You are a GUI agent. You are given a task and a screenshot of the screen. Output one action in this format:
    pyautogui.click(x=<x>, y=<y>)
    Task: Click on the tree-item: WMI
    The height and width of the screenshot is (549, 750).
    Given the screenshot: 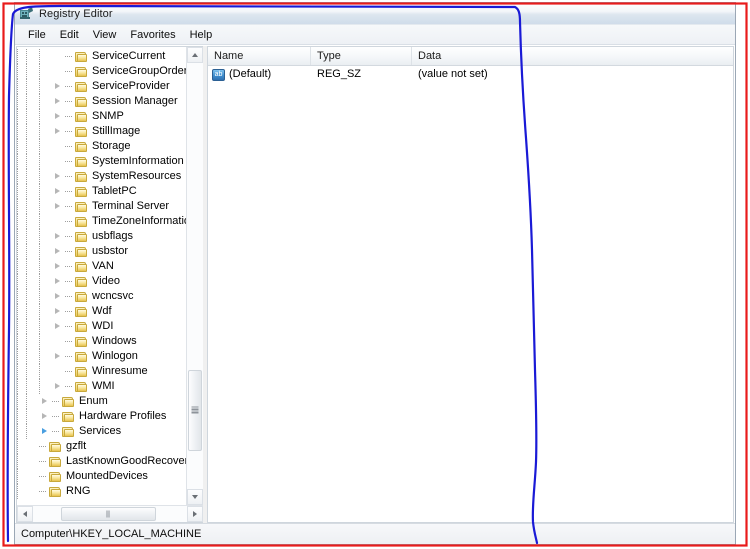 What is the action you would take?
    pyautogui.click(x=101, y=386)
    